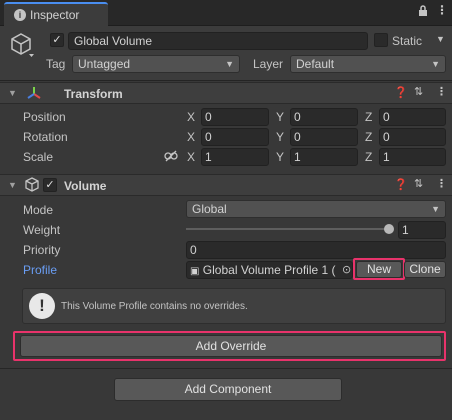  What do you see at coordinates (226, 13) in the screenshot?
I see `inspector-tab-bar: i Inspector ⋮` at bounding box center [226, 13].